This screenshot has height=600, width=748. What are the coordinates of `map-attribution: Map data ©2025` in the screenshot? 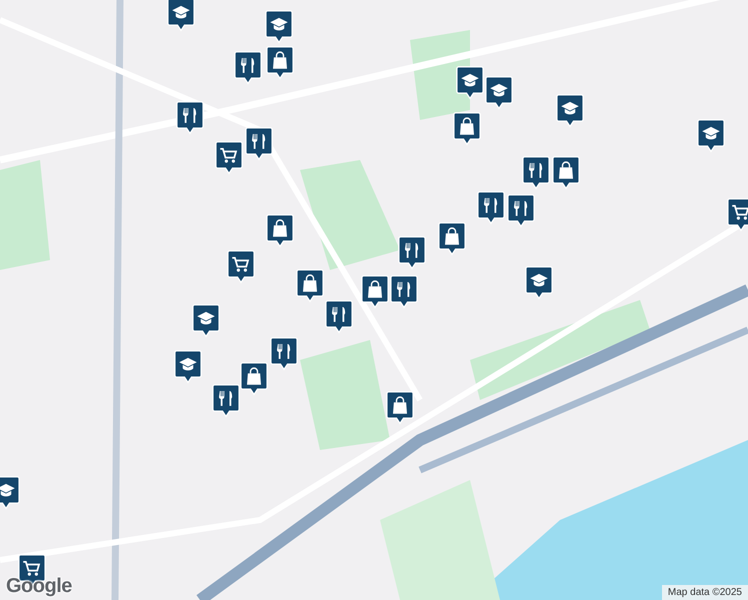 It's located at (705, 592).